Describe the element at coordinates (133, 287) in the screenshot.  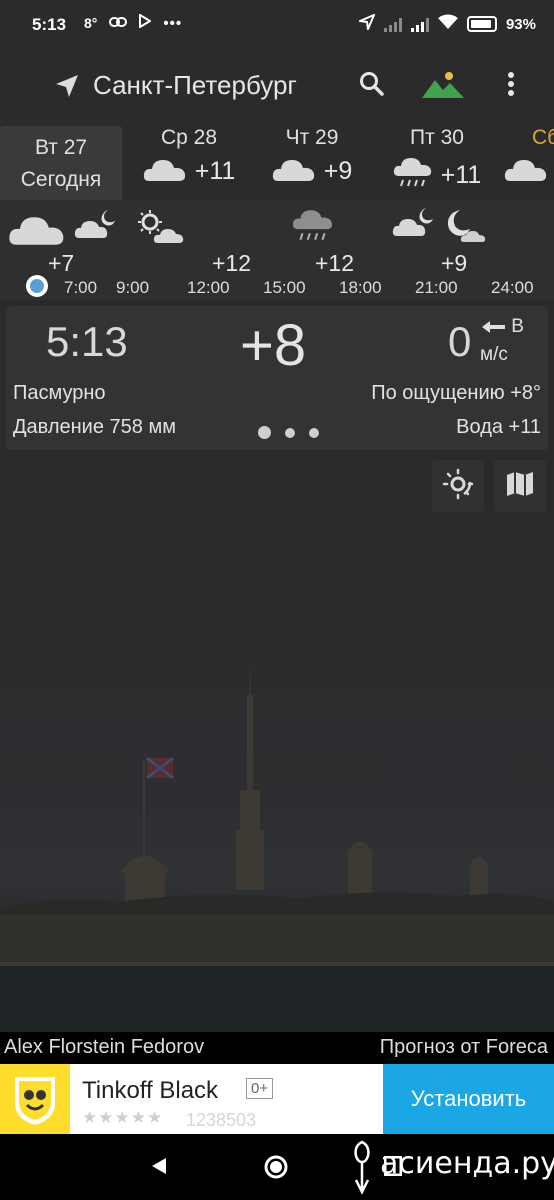
I see `hourly-time: 9:00` at that location.